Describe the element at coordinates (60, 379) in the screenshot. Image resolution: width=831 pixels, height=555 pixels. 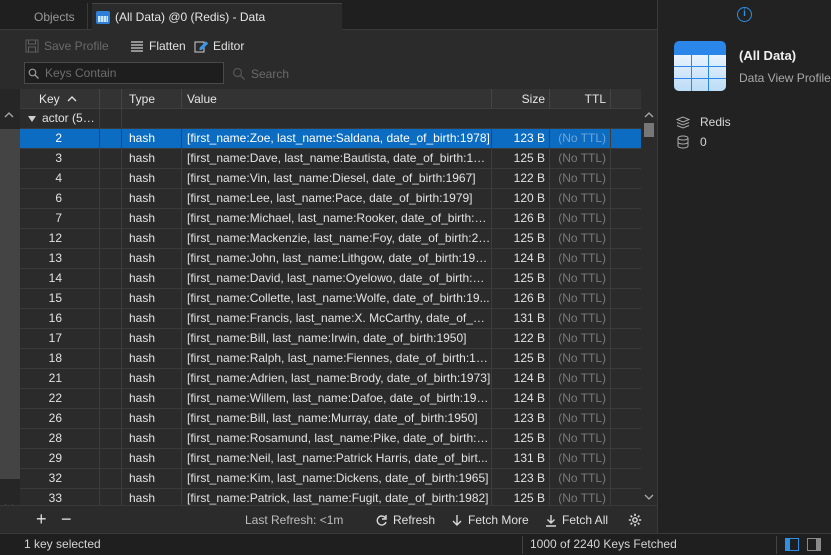
I see `key-cell: 21` at that location.